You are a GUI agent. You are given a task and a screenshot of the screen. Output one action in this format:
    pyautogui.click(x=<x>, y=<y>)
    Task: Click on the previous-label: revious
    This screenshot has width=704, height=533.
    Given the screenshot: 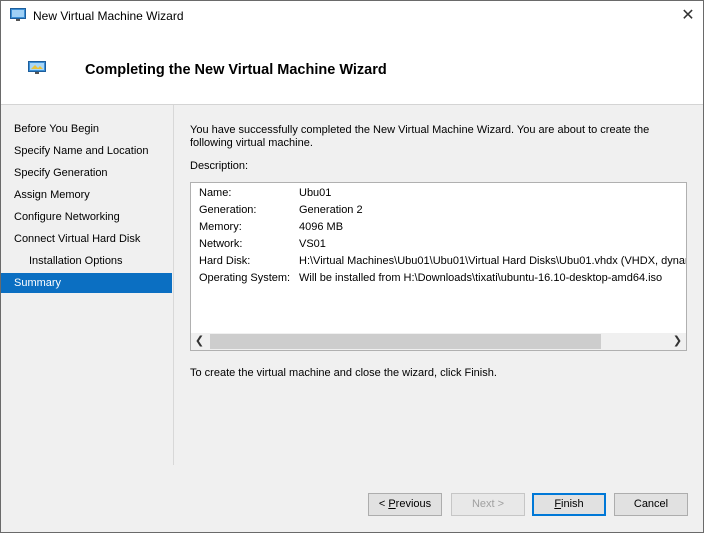 What is the action you would take?
    pyautogui.click(x=413, y=504)
    